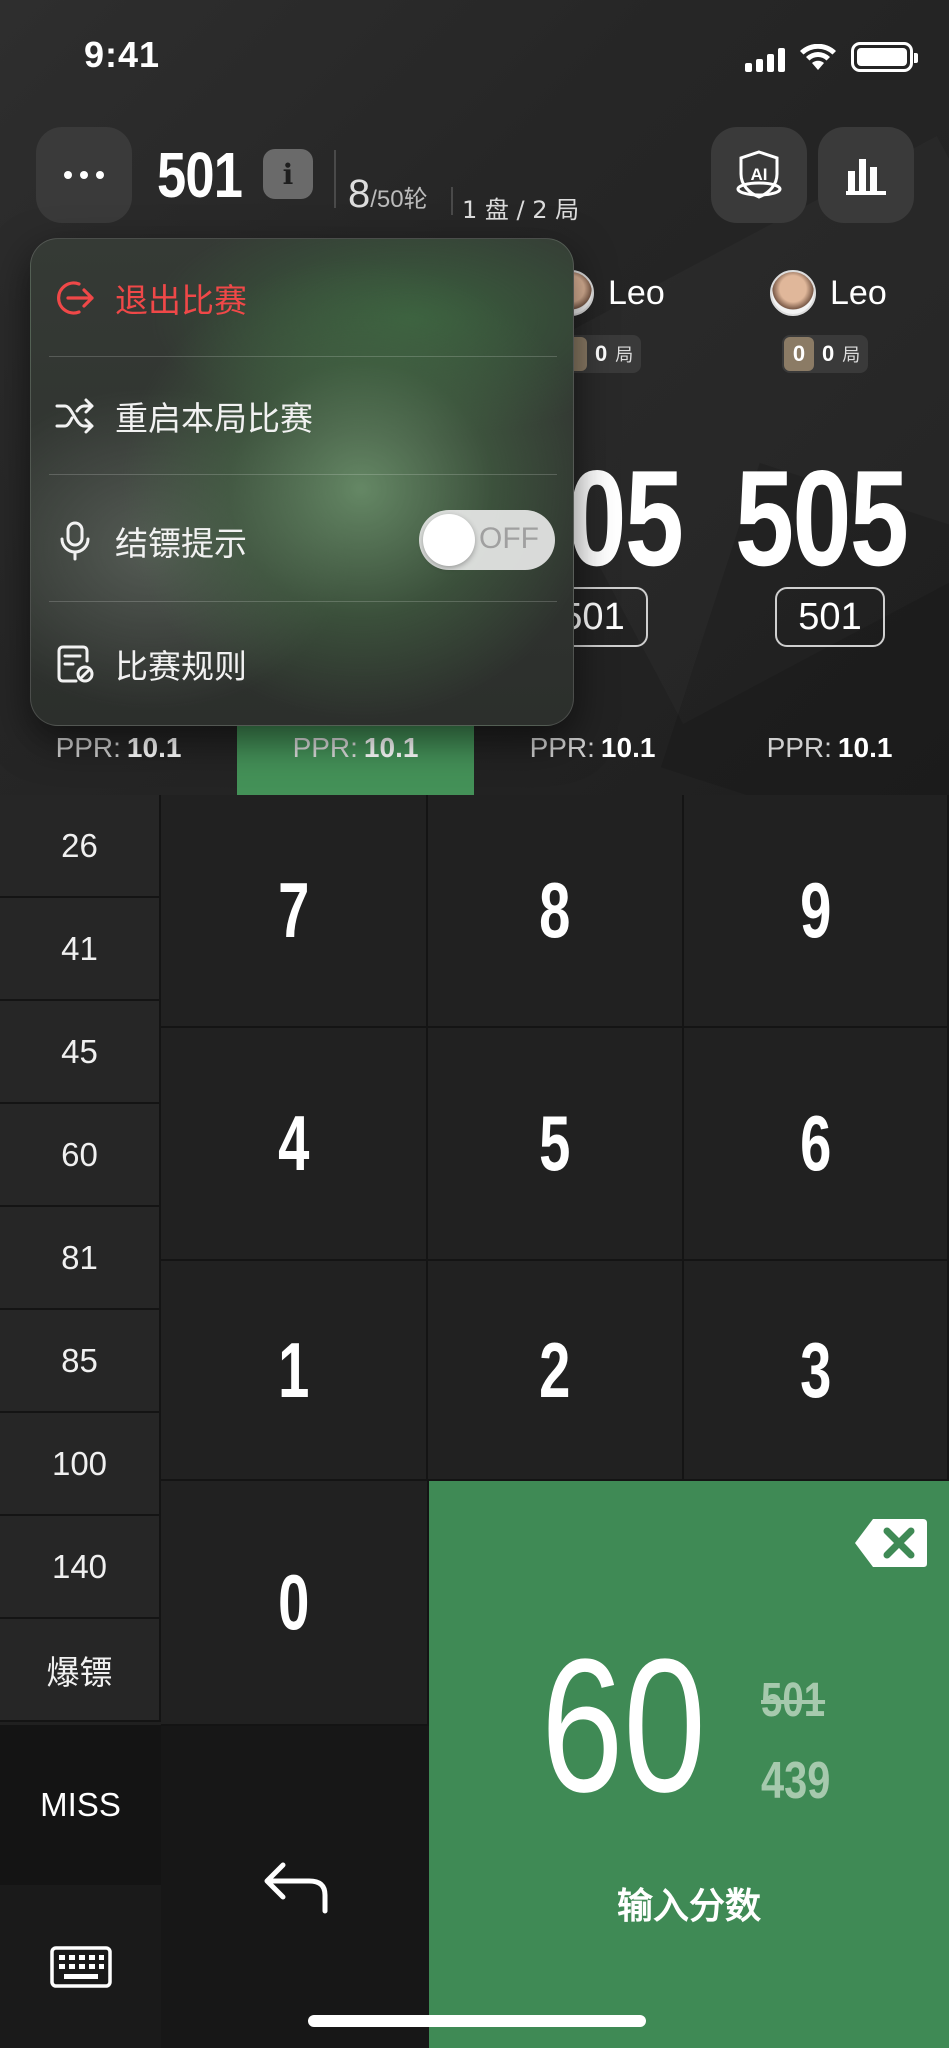 This screenshot has height=2048, width=949. I want to click on status-icons, so click(831, 57).